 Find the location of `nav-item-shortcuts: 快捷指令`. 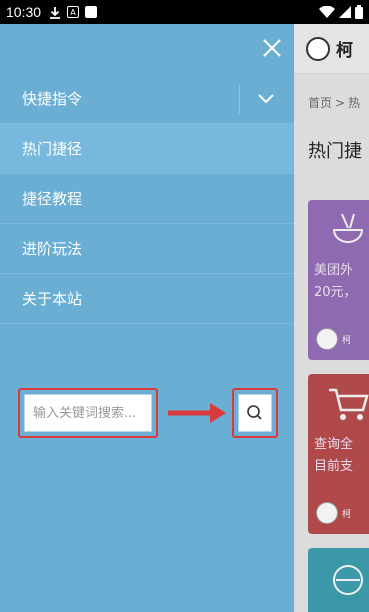

nav-item-shortcuts: 快捷指令 is located at coordinates (147, 99).